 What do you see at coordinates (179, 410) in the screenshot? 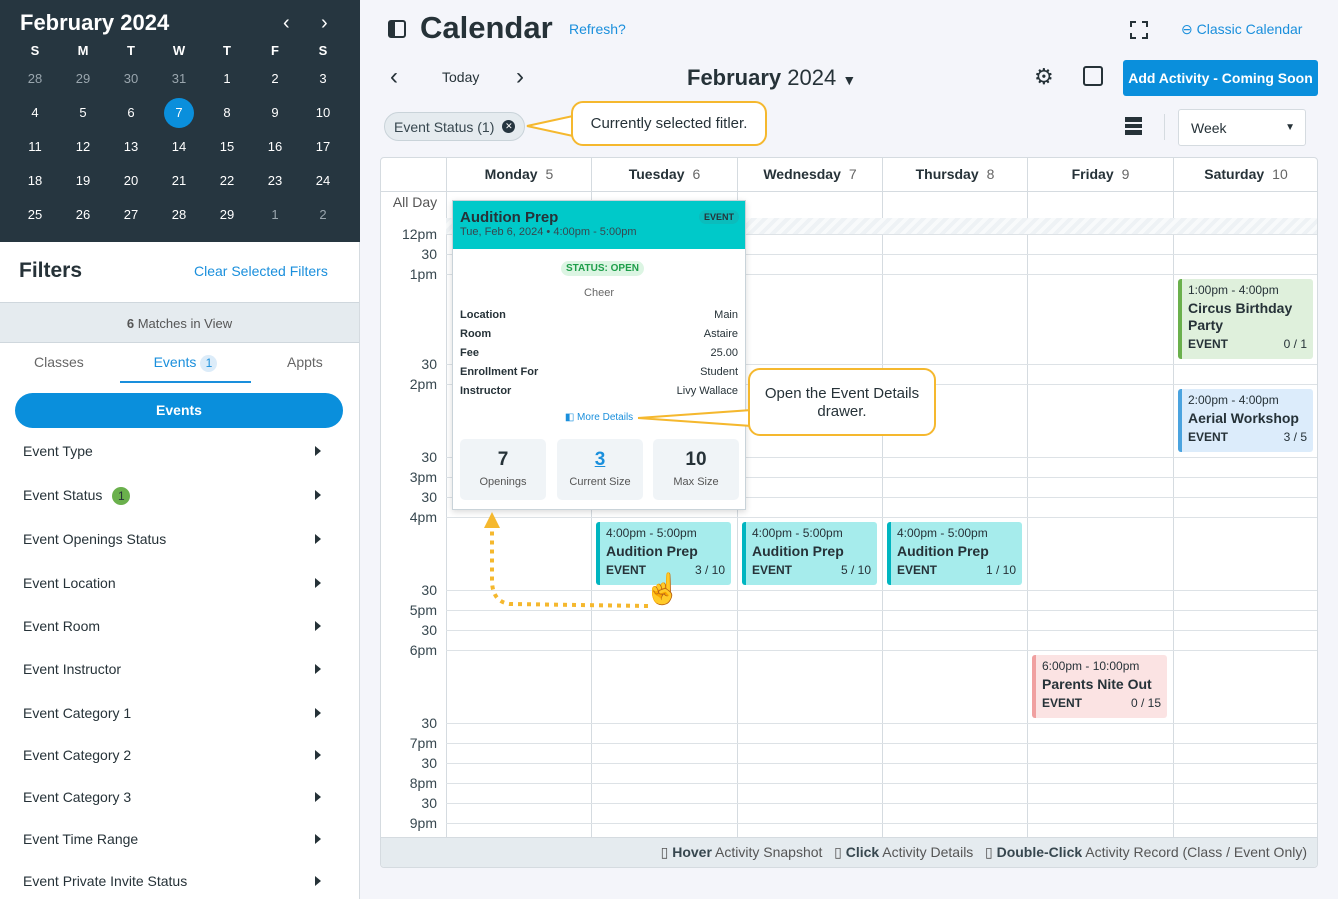
I see `events-section-button: Events` at bounding box center [179, 410].